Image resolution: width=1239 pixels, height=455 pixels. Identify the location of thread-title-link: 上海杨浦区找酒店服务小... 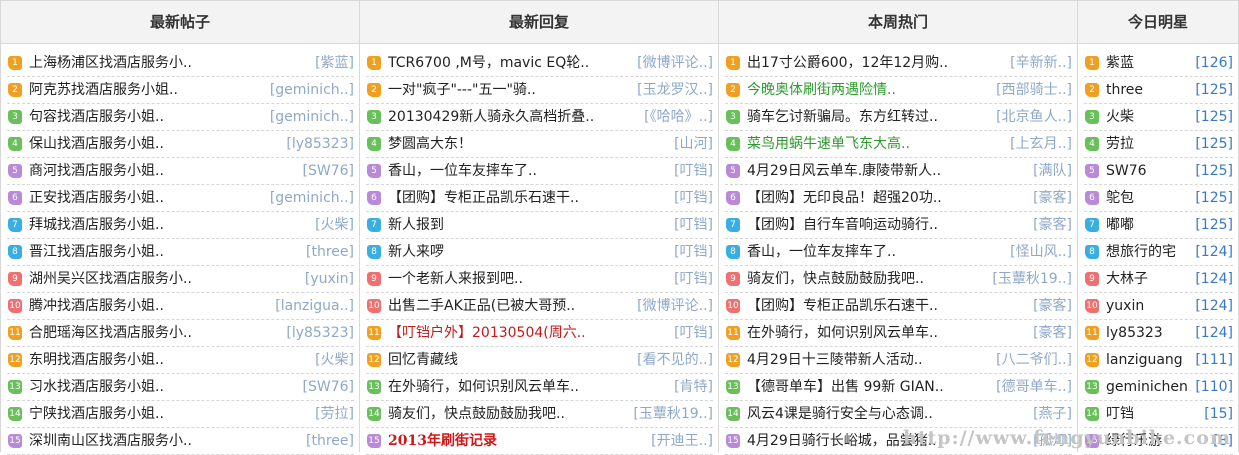
(169, 63).